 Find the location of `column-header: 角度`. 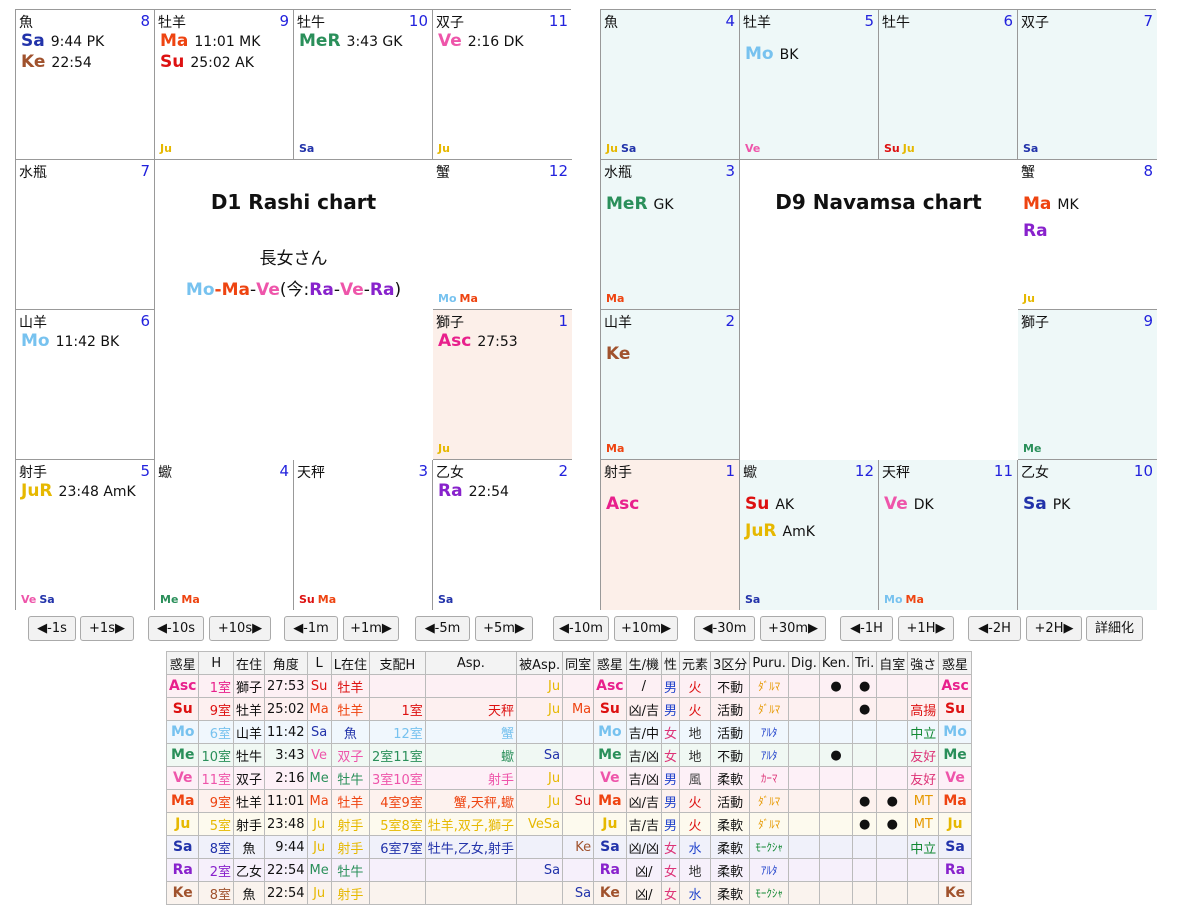

column-header: 角度 is located at coordinates (286, 663).